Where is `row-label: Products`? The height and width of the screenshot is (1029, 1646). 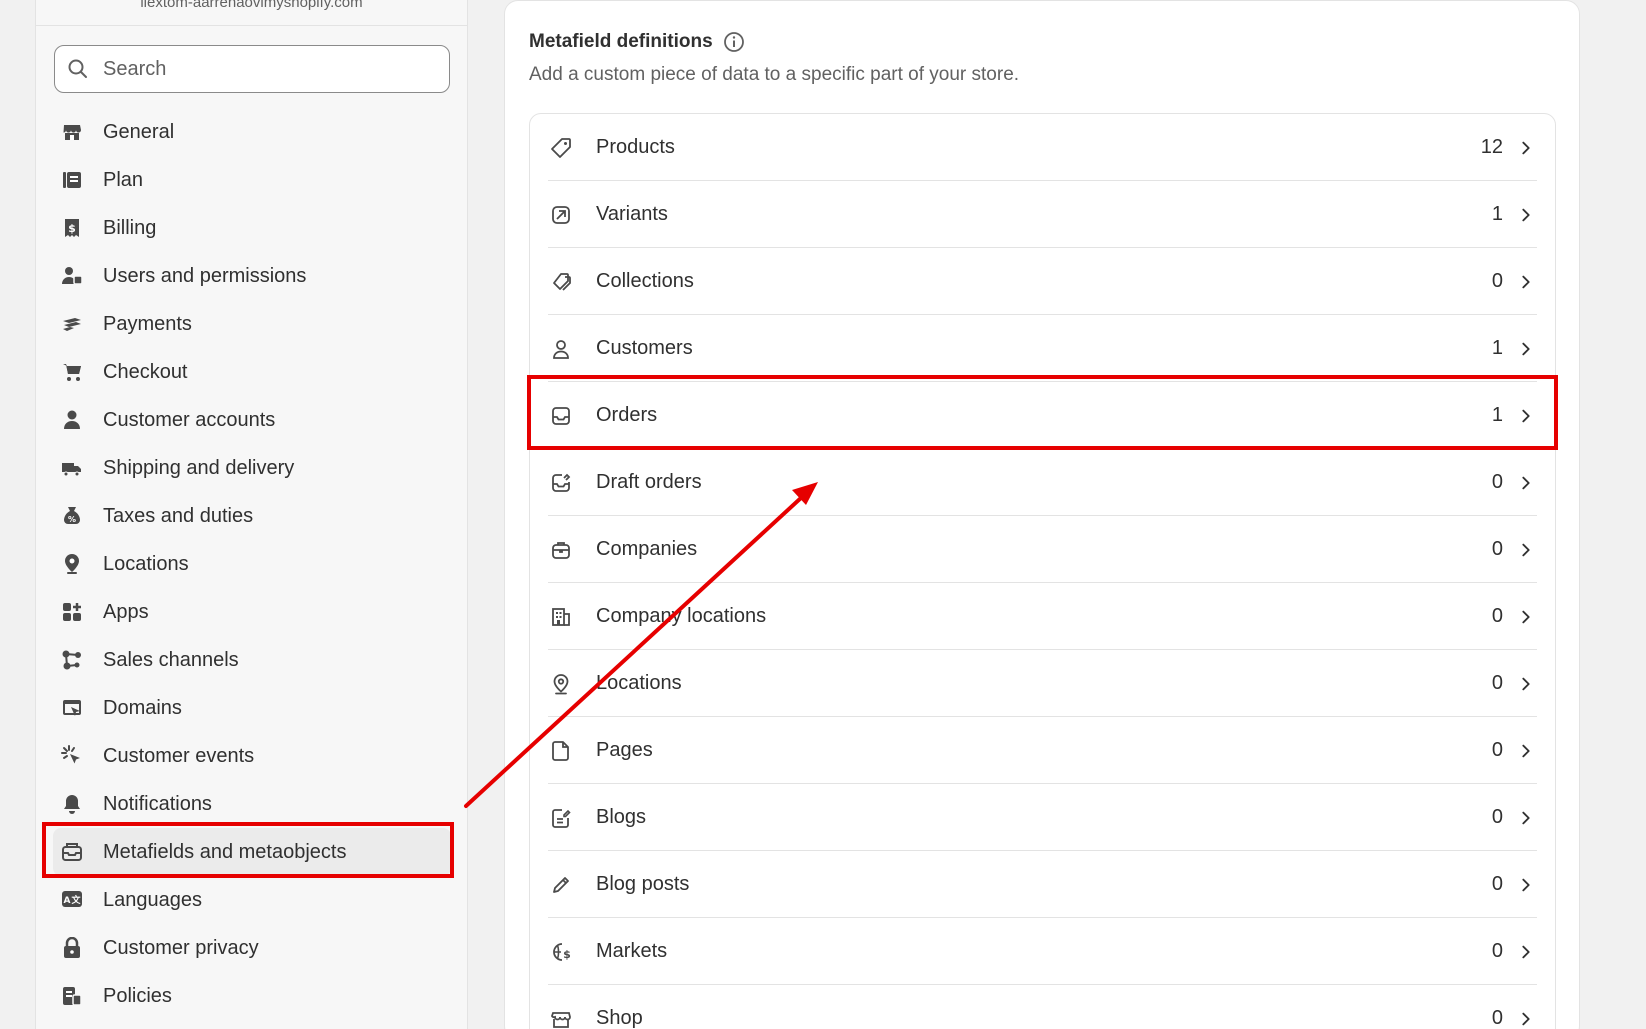 row-label: Products is located at coordinates (635, 147).